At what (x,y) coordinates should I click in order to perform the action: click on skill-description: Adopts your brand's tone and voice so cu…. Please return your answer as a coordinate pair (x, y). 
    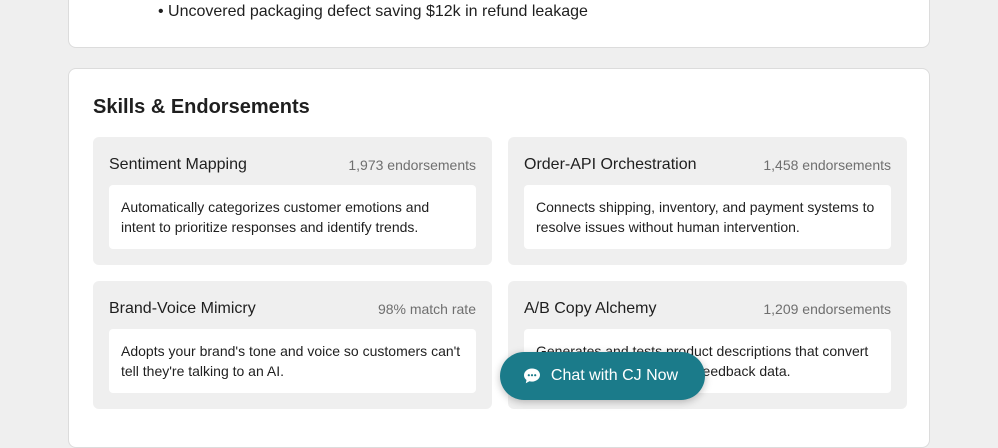
    Looking at the image, I should click on (292, 361).